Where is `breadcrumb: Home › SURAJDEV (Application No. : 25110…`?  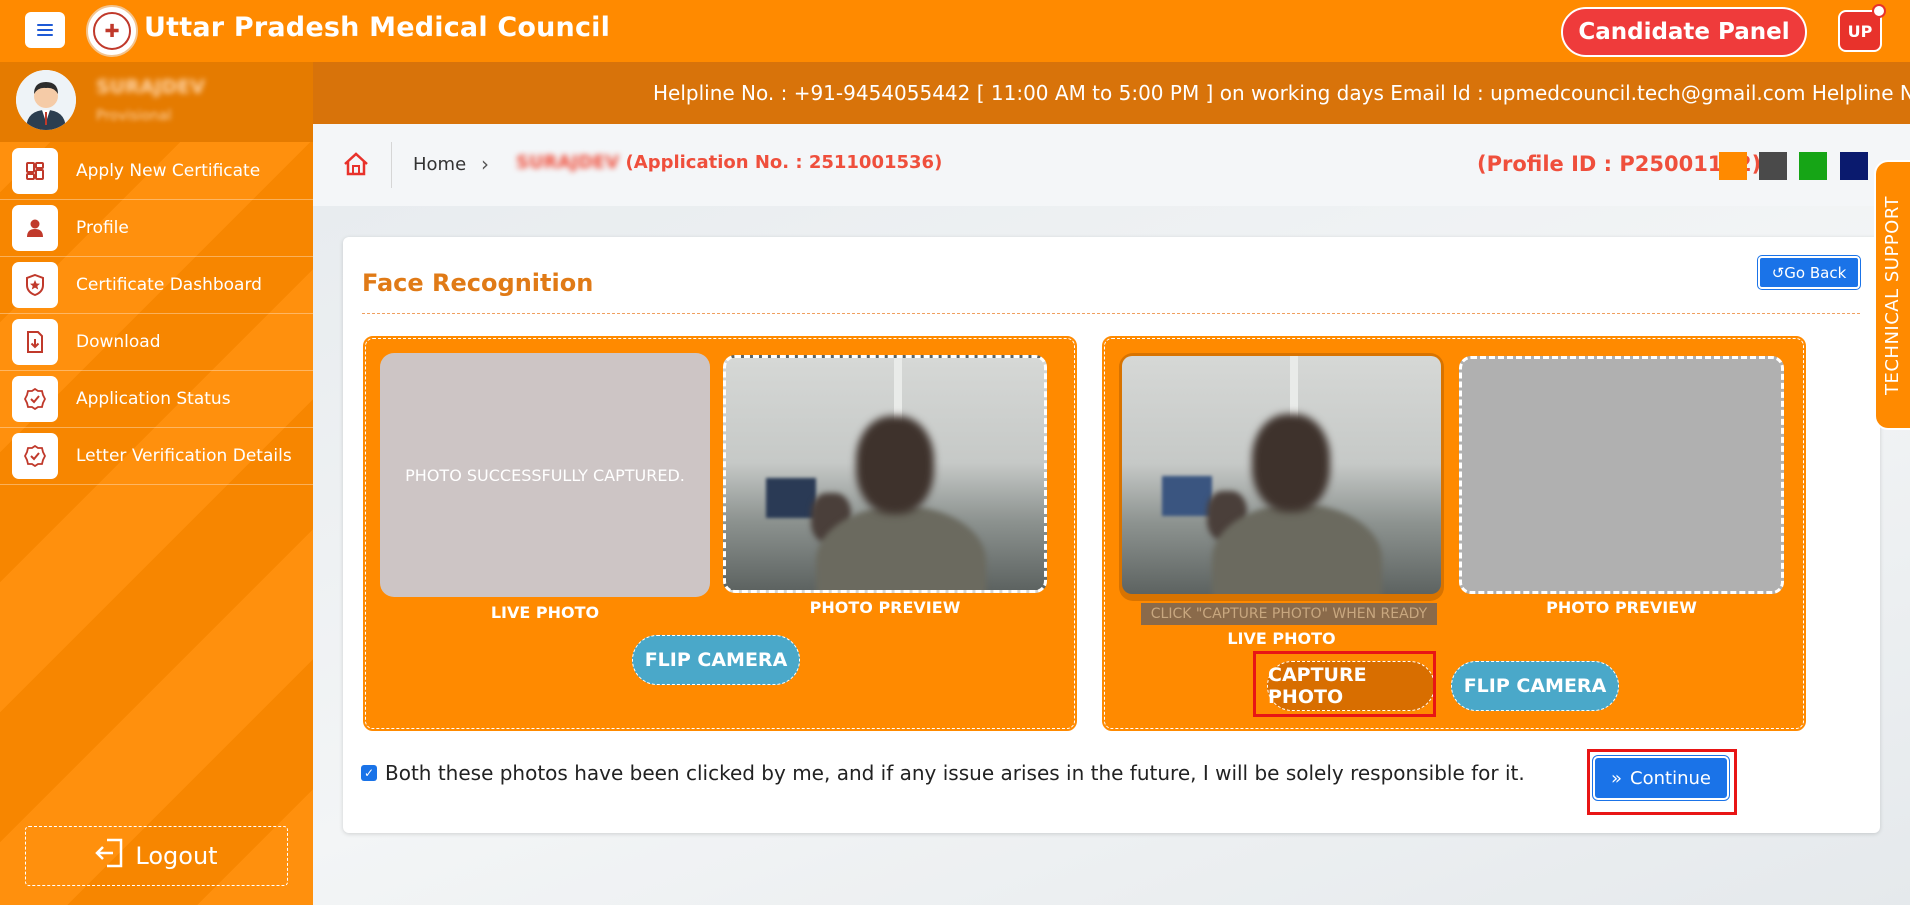
breadcrumb: Home › SURAJDEV (Application No. : 25110… is located at coordinates (1111, 165).